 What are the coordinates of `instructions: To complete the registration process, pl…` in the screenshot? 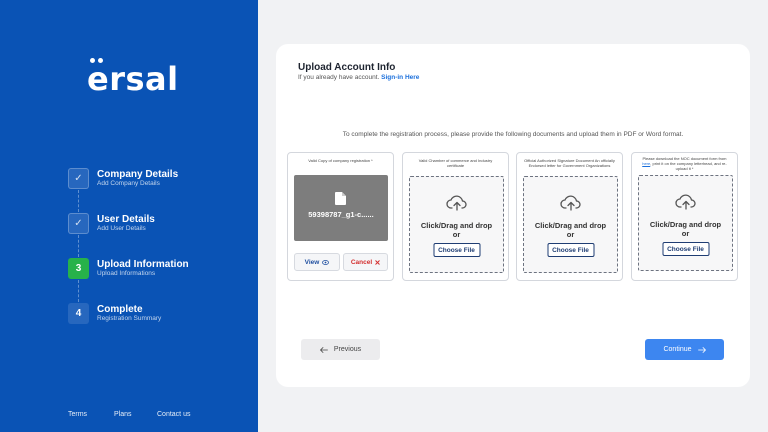 It's located at (513, 134).